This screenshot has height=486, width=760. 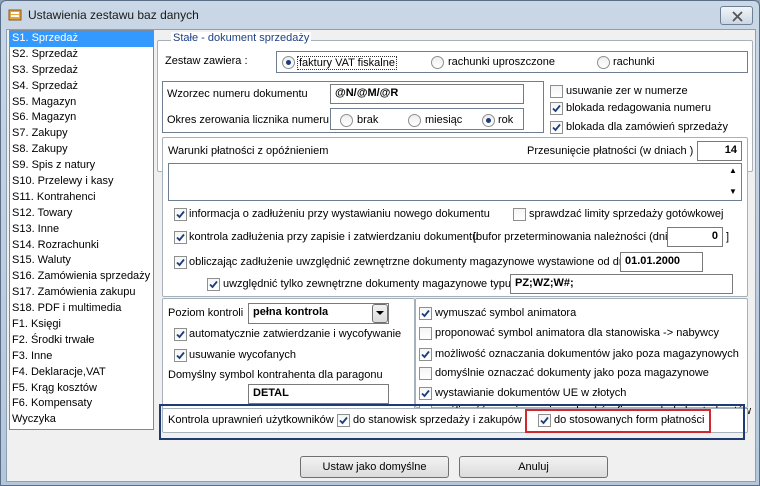 What do you see at coordinates (81, 55) in the screenshot?
I see `sidebar-item: S2. Sprzedaż` at bounding box center [81, 55].